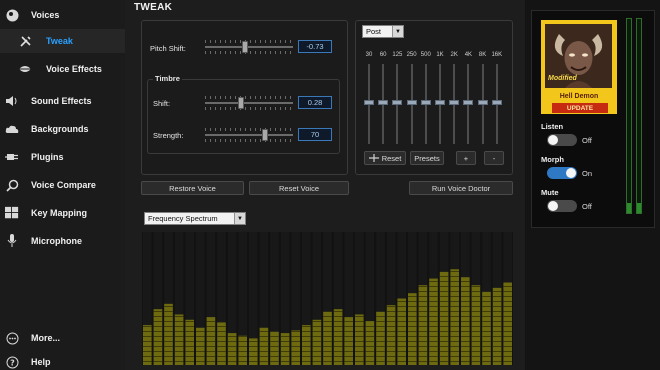 Image resolution: width=660 pixels, height=370 pixels. Describe the element at coordinates (249, 135) in the screenshot. I see `timbre-strength-slider` at that location.